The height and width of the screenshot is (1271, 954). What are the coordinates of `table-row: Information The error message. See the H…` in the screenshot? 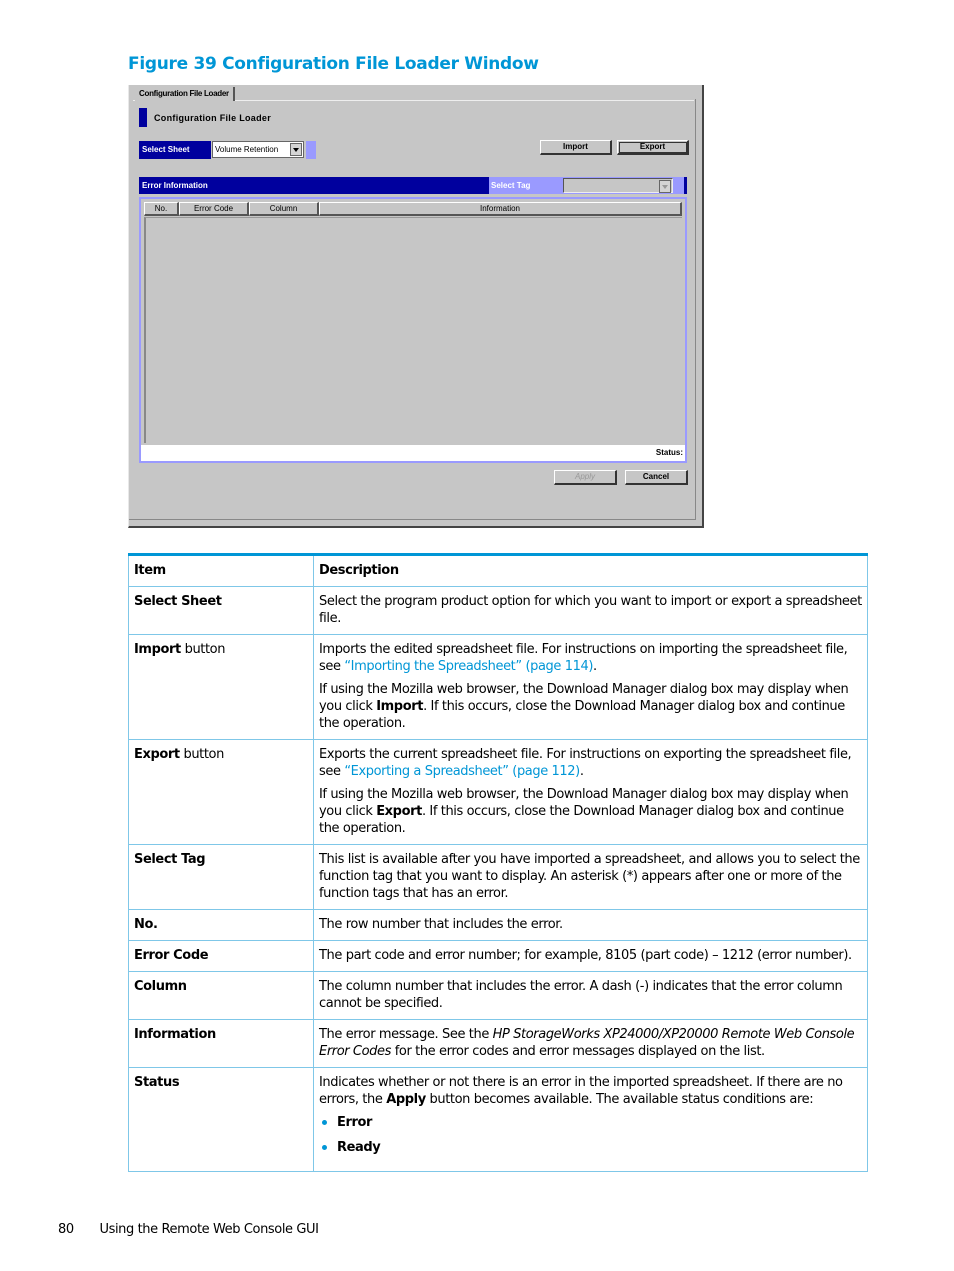 It's located at (498, 1043).